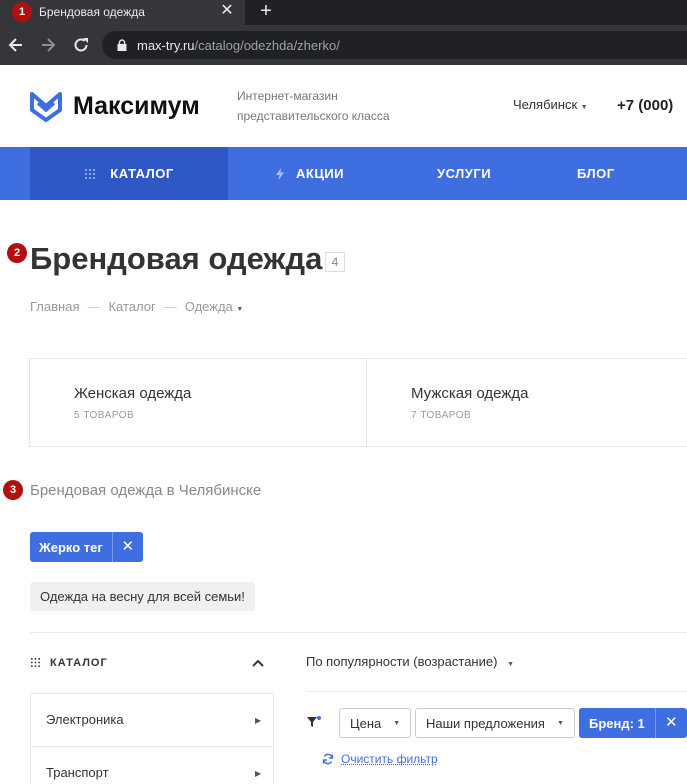 The image size is (687, 784). Describe the element at coordinates (335, 262) in the screenshot. I see `product-count-badge: 4` at that location.